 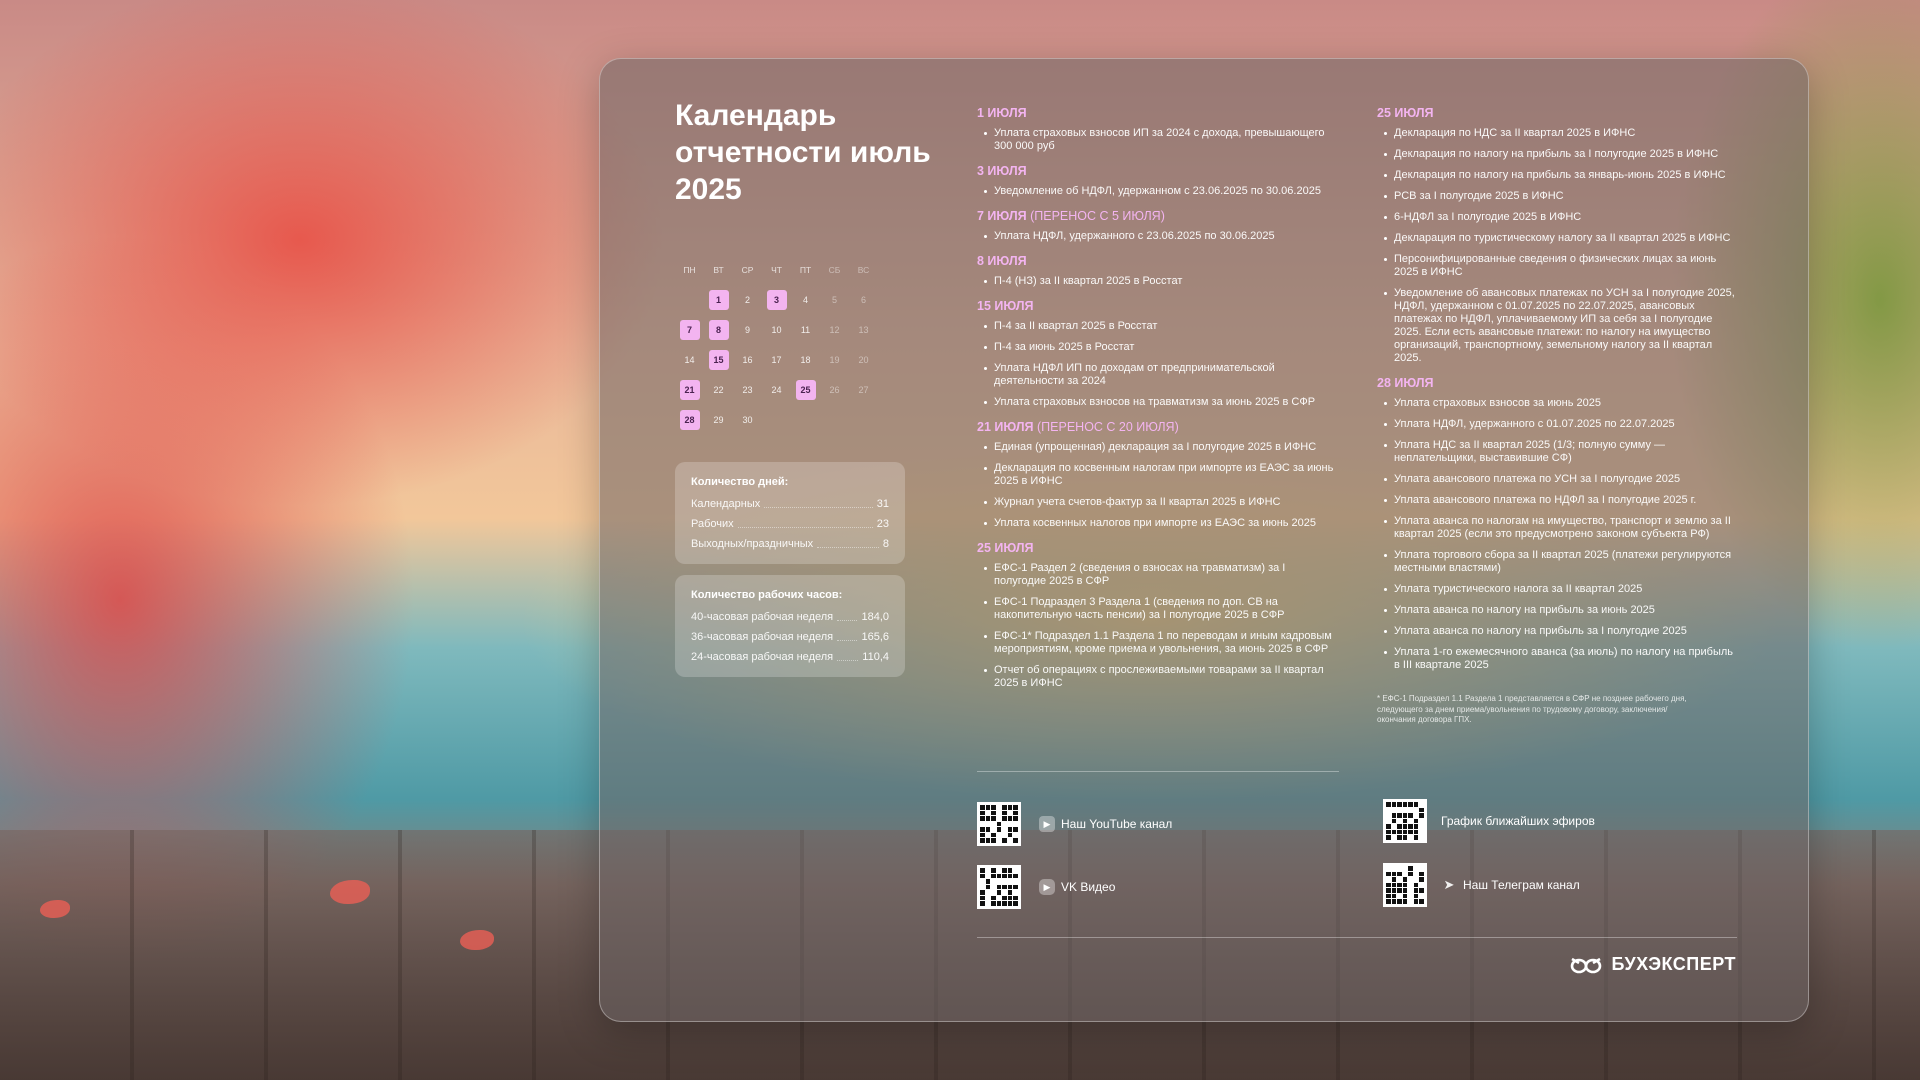 I want to click on weekday-label: СР, so click(x=747, y=270).